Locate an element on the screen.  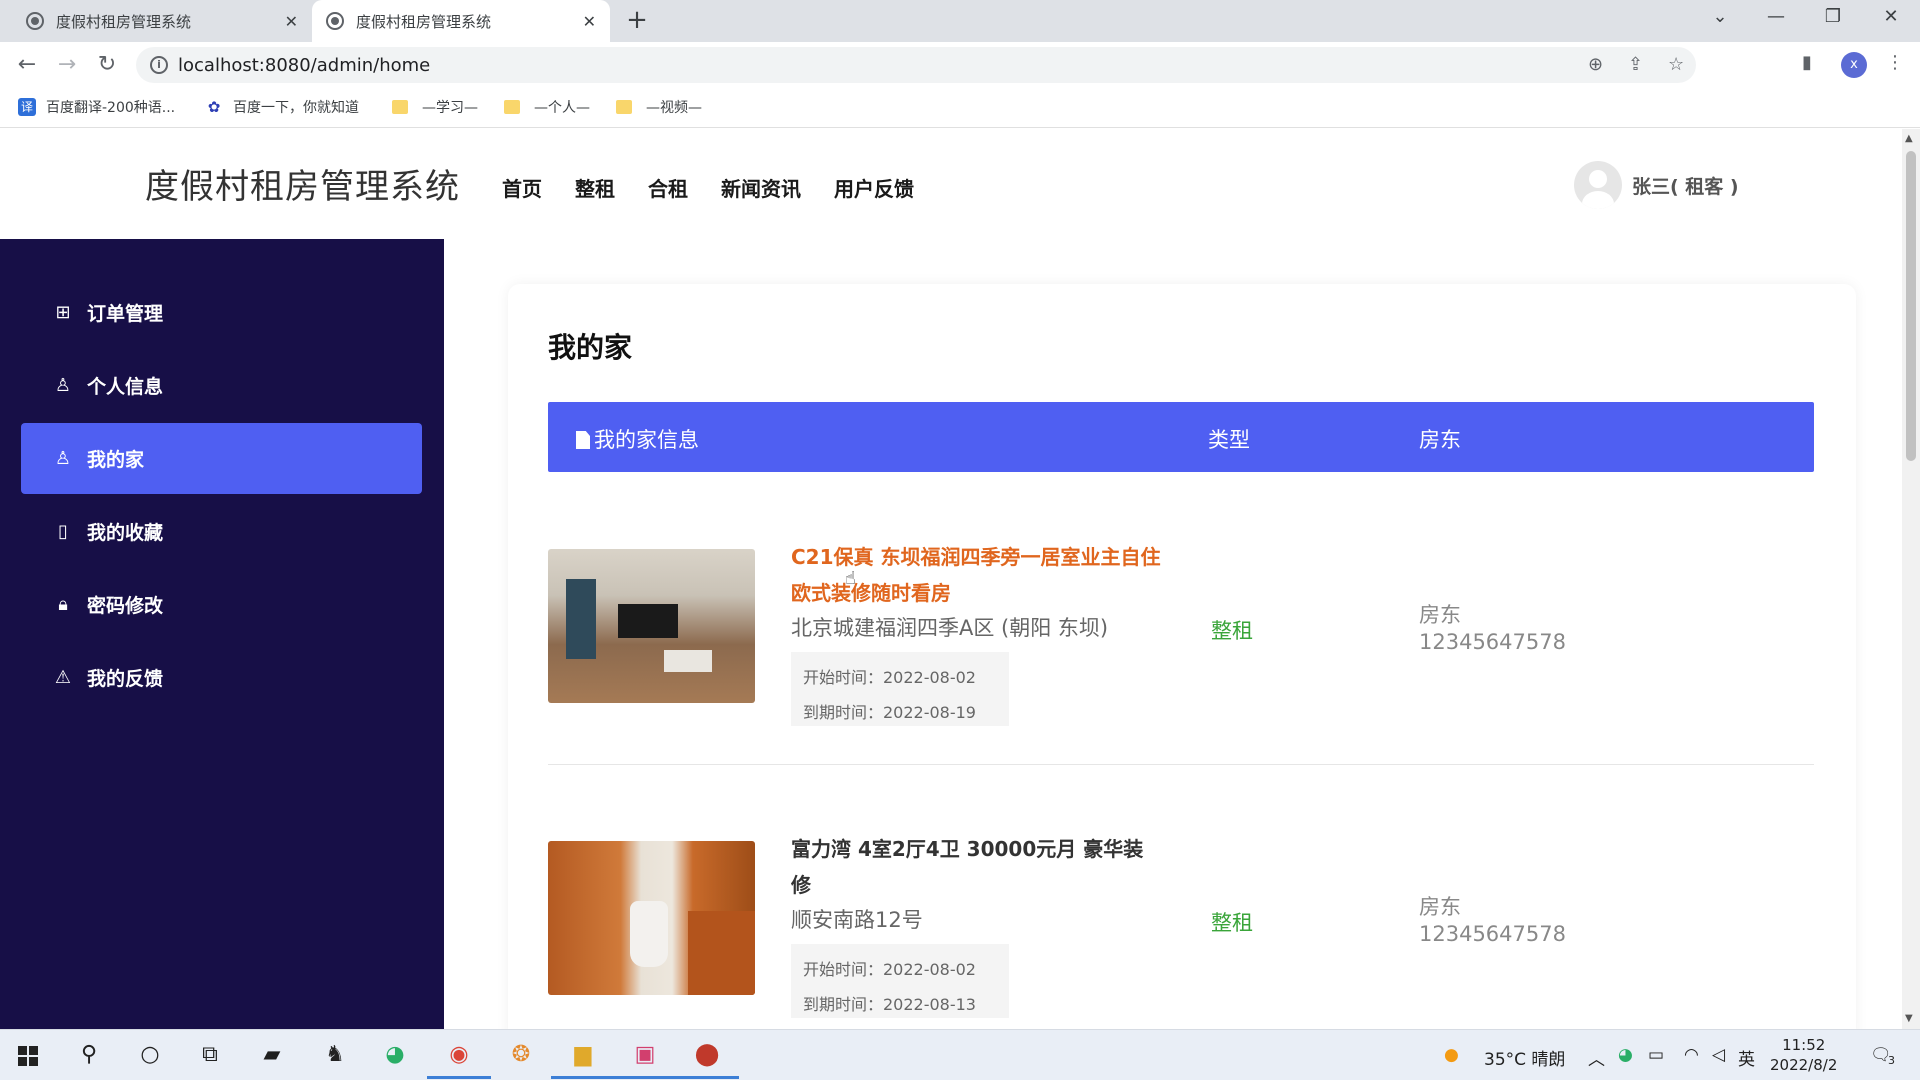
nav-home: 首页 is located at coordinates (522, 187).